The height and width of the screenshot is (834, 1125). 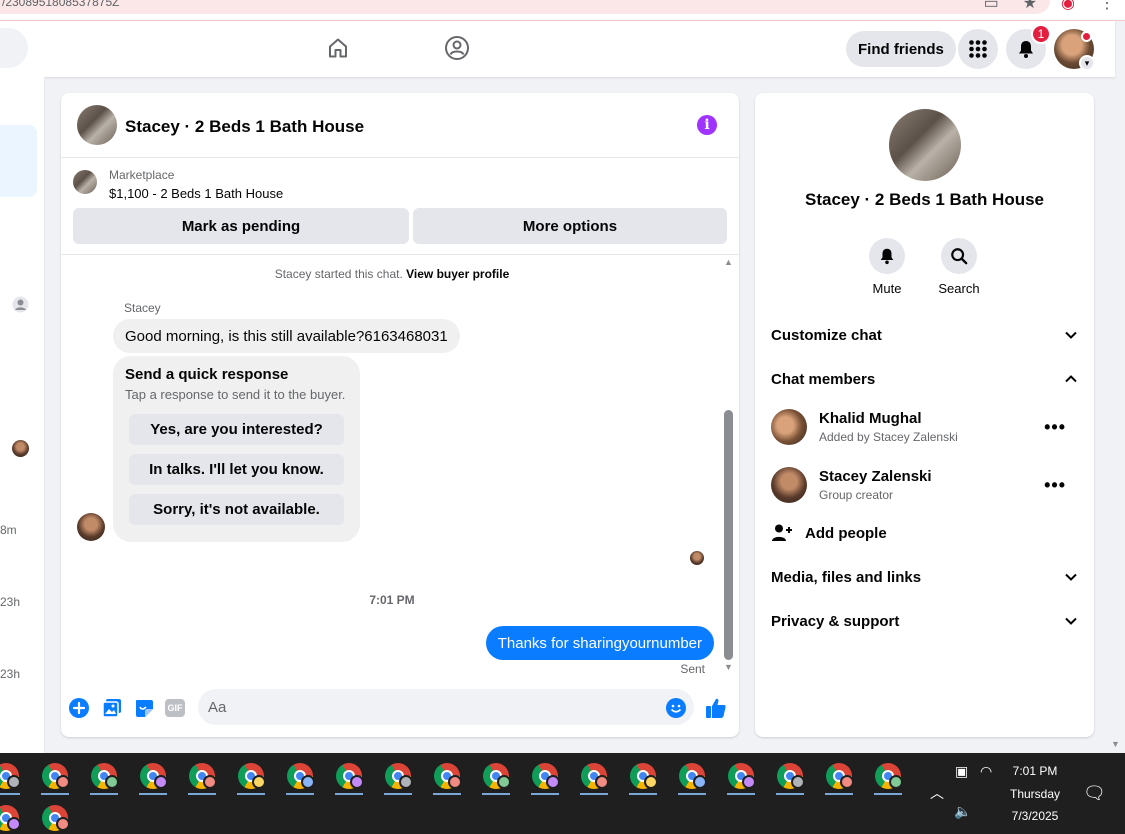 What do you see at coordinates (728, 262) in the screenshot?
I see `scroll-up-icon: ▲` at bounding box center [728, 262].